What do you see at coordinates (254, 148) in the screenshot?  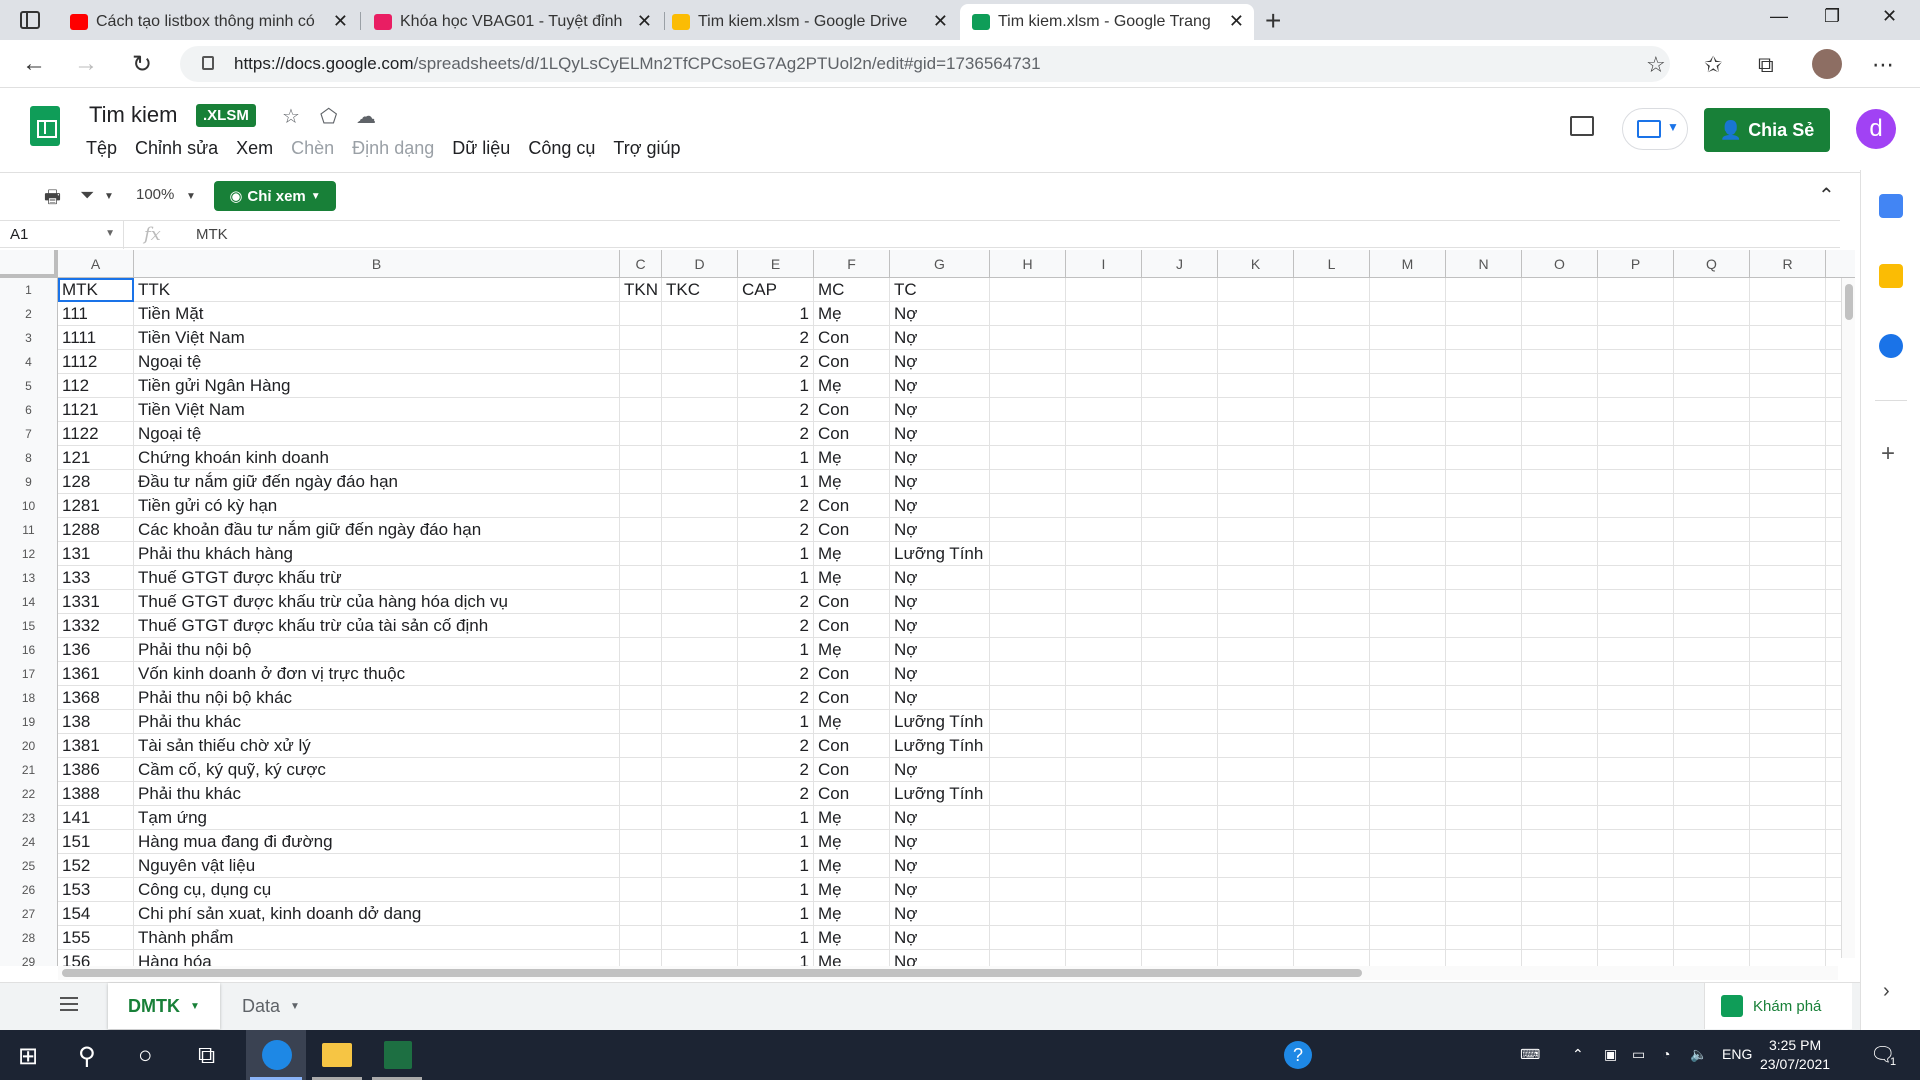 I see `menu-view: Xem` at bounding box center [254, 148].